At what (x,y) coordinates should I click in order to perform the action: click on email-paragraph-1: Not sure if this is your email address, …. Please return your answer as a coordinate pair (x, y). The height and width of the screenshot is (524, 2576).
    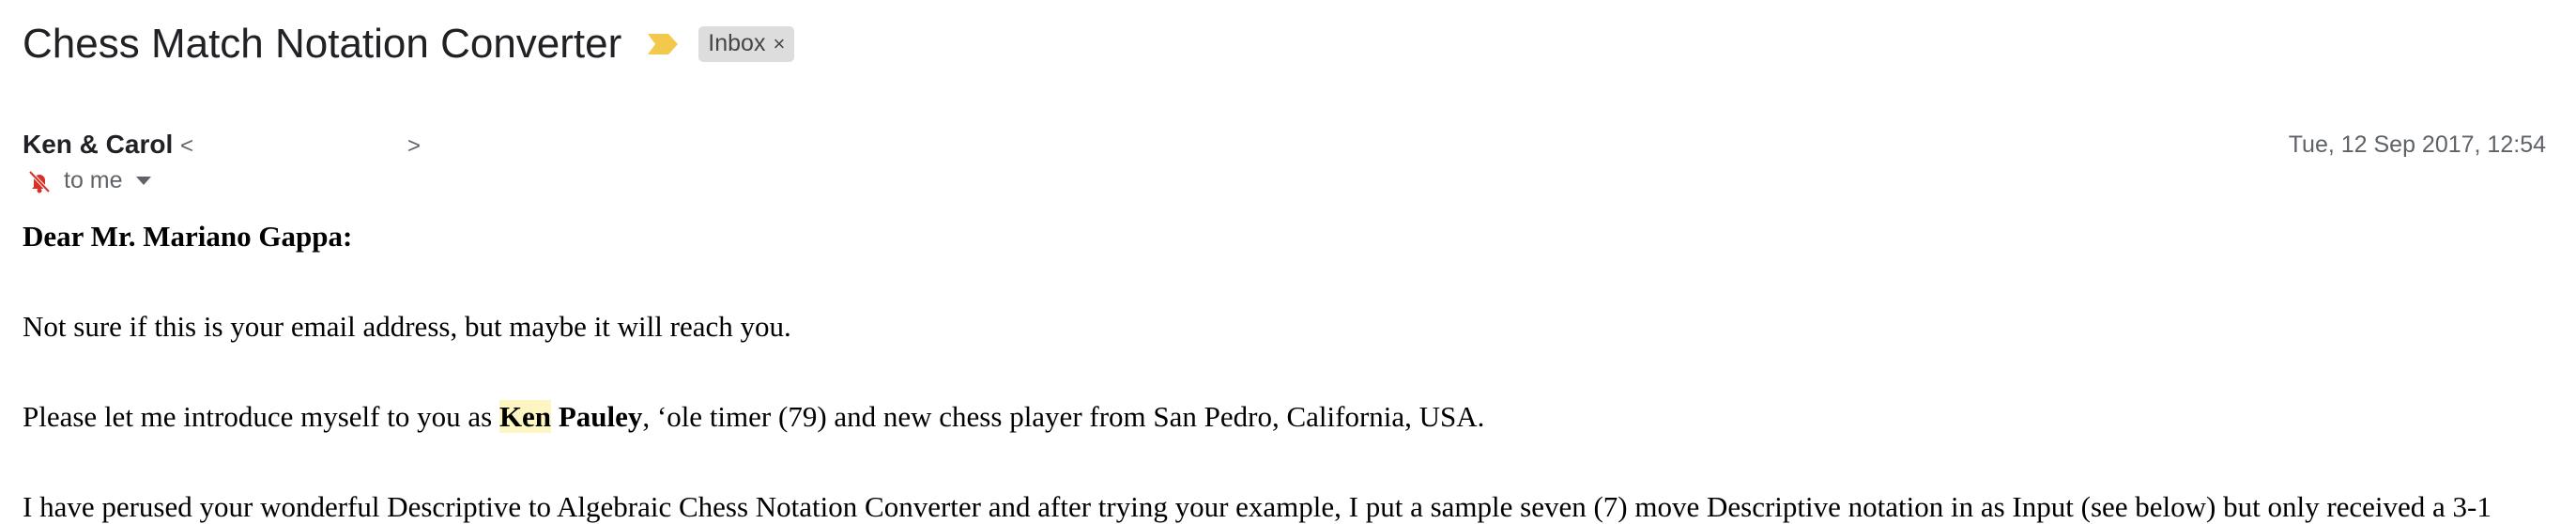
    Looking at the image, I should click on (407, 326).